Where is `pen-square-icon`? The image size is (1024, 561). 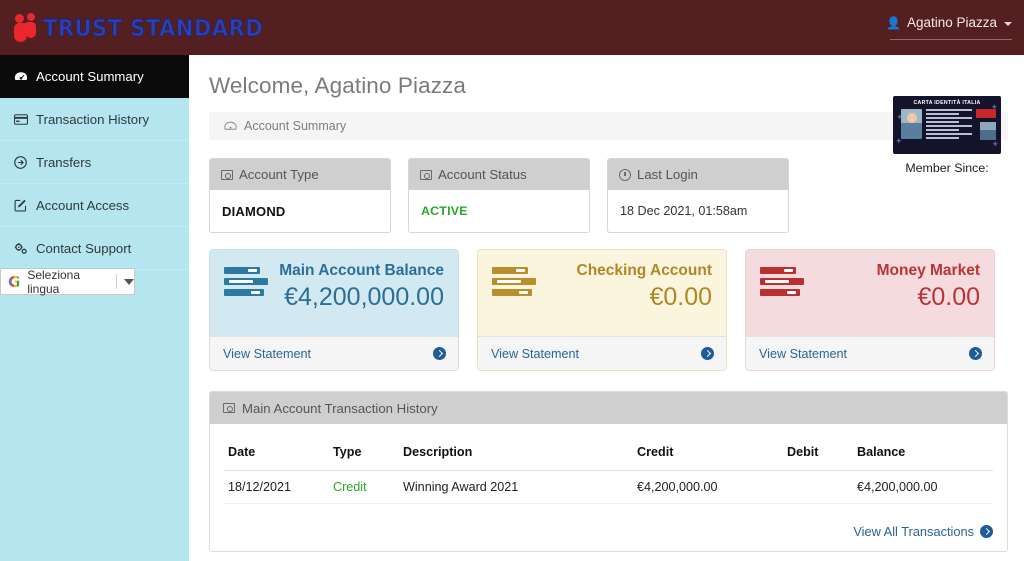 pen-square-icon is located at coordinates (20, 205).